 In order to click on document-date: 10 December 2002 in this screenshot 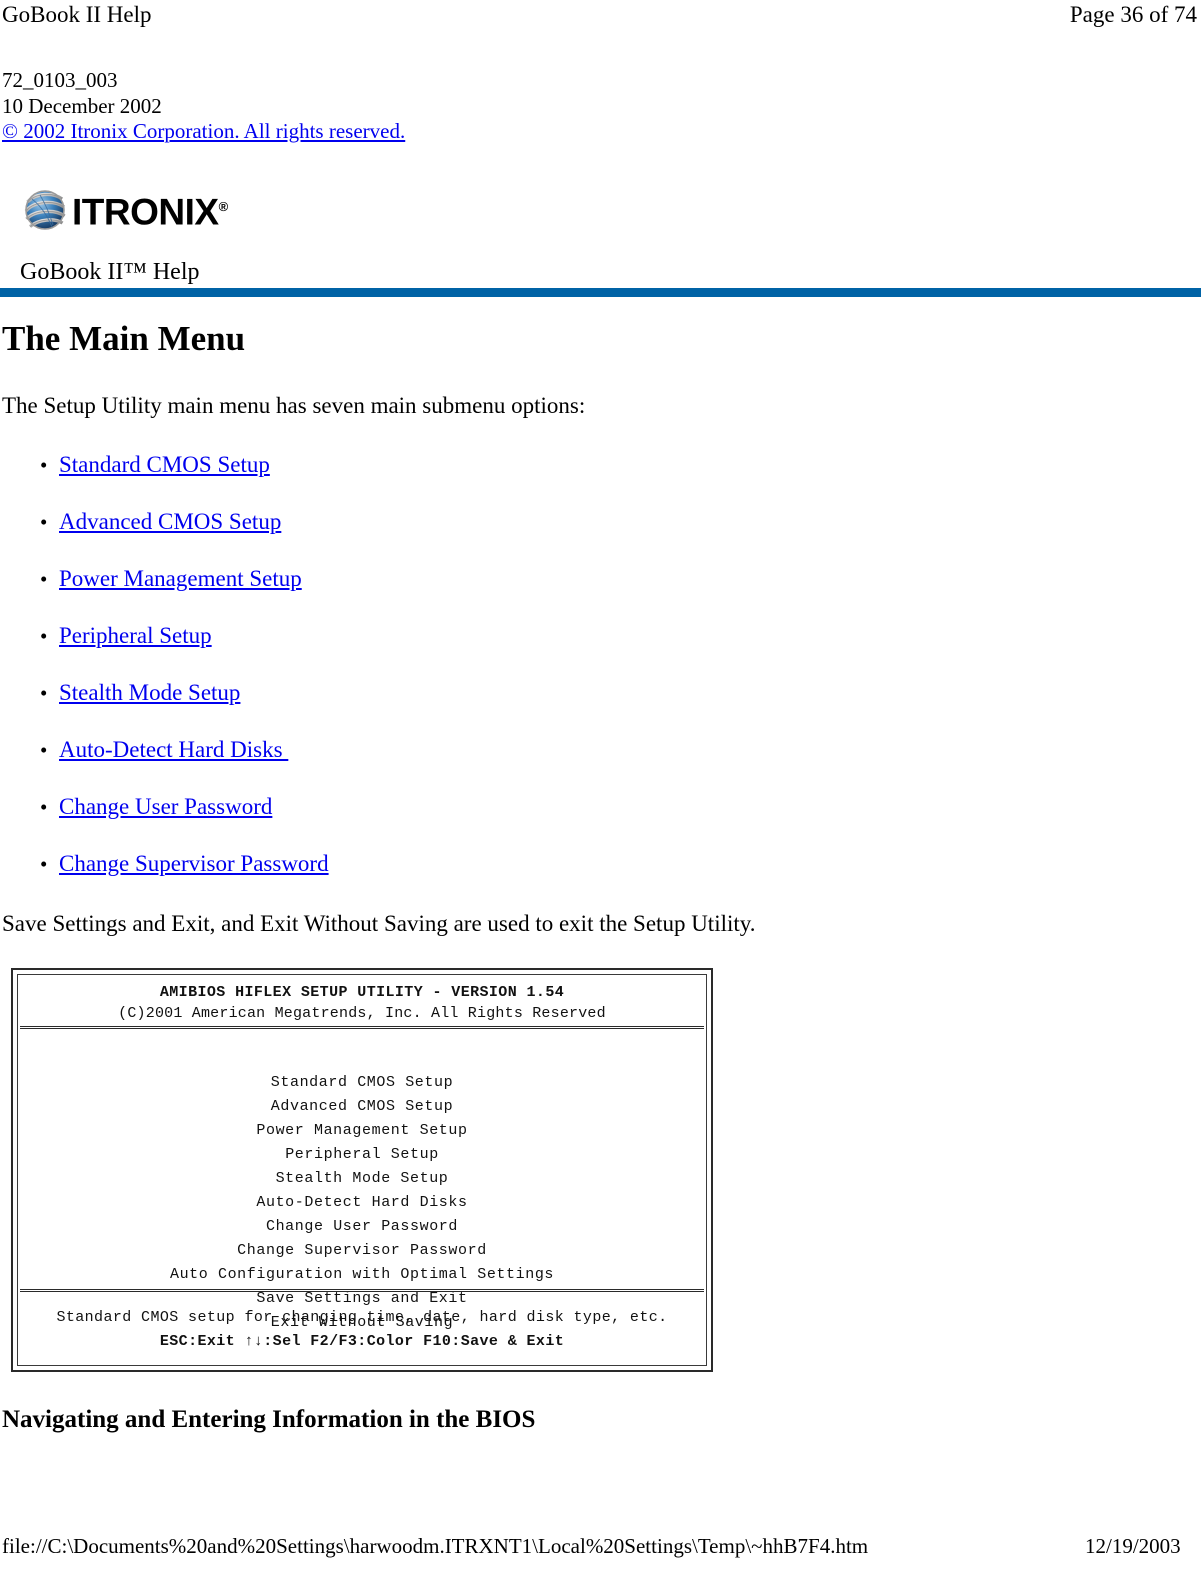, I will do `click(82, 105)`.